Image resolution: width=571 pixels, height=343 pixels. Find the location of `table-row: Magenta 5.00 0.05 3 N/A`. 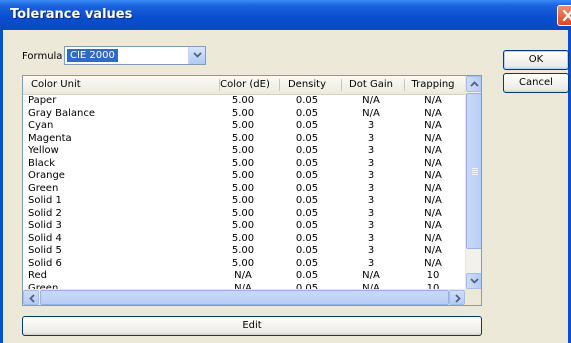

table-row: Magenta 5.00 0.05 3 N/A is located at coordinates (244, 138).